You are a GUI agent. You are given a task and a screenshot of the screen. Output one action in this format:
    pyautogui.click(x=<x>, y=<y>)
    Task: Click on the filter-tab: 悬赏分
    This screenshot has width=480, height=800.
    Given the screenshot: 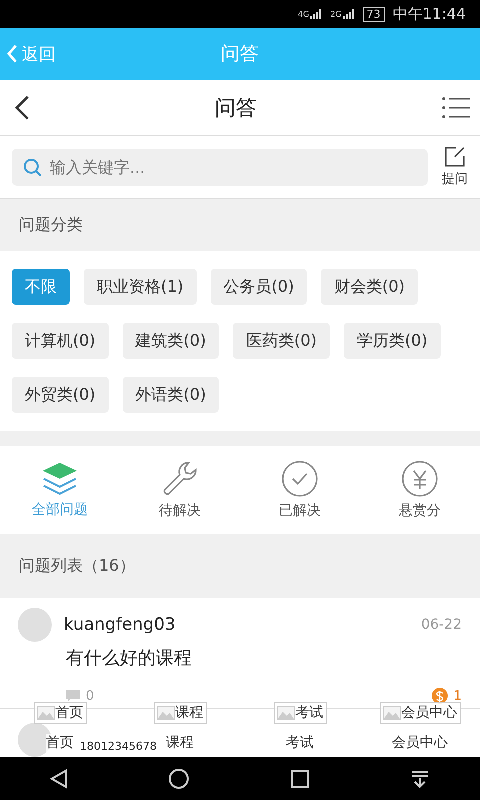 What is the action you would take?
    pyautogui.click(x=420, y=490)
    